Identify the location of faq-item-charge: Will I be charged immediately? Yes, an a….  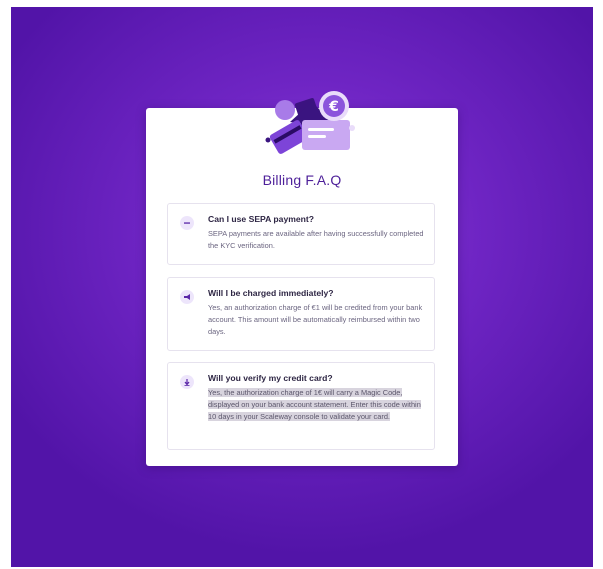
(301, 314).